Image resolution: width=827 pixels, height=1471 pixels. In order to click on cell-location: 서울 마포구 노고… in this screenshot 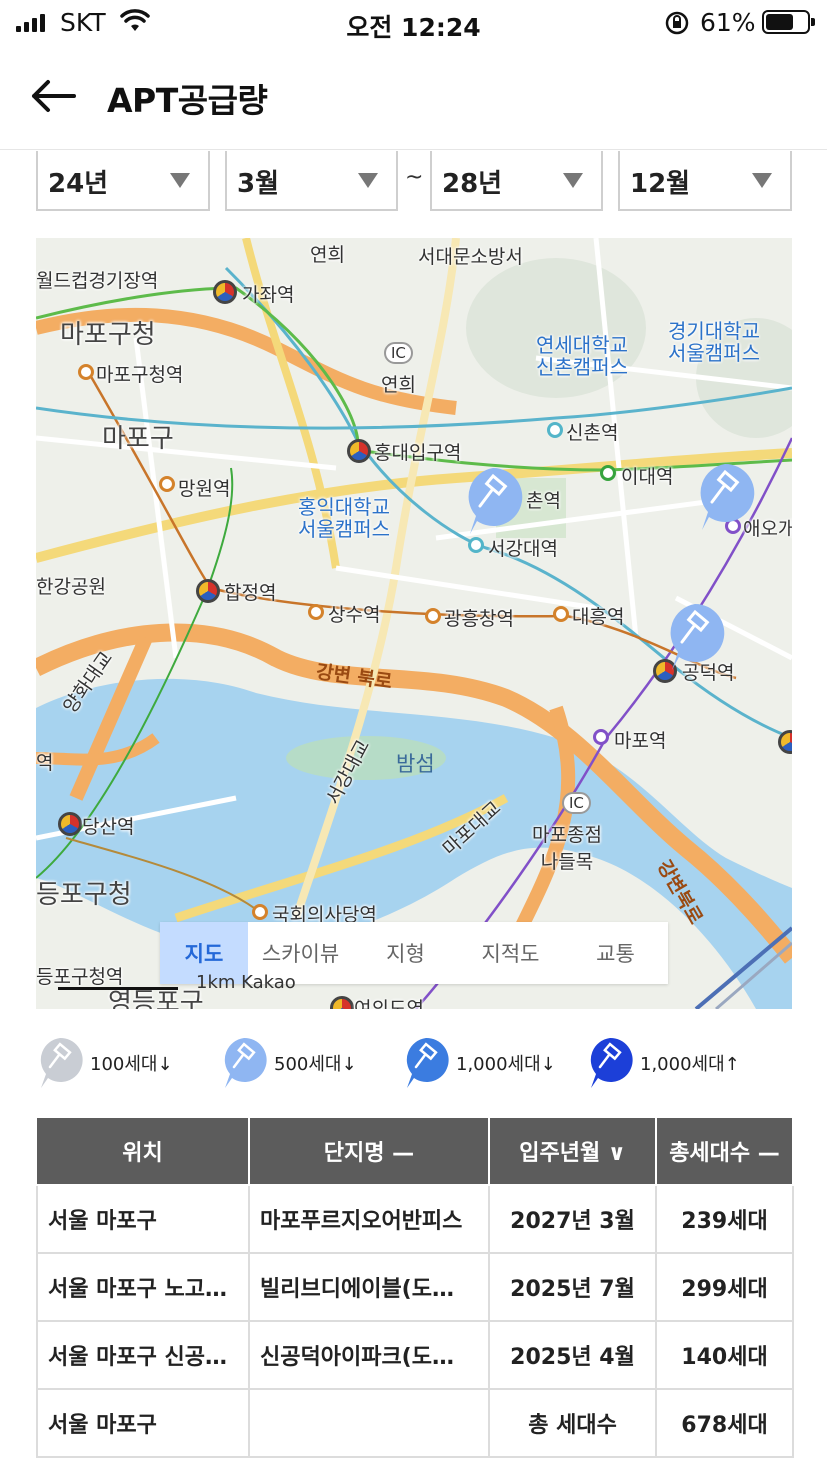, I will do `click(143, 1287)`.